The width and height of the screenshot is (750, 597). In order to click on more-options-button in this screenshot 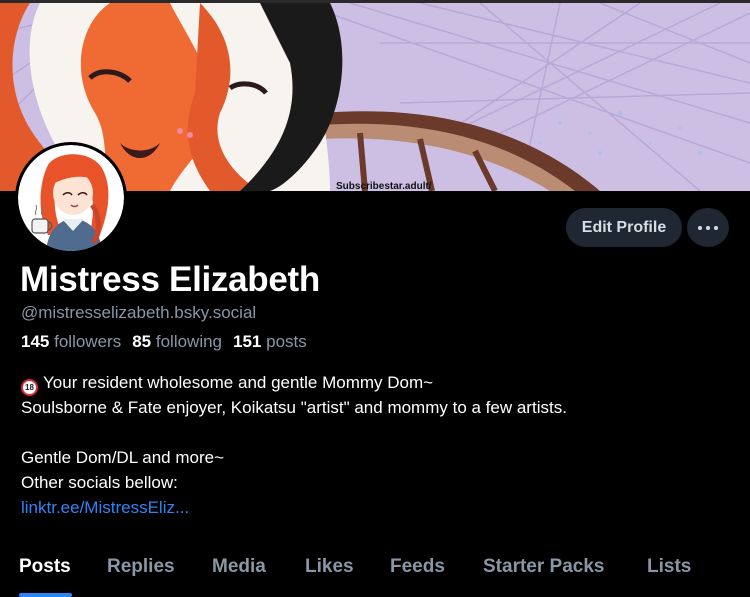, I will do `click(708, 227)`.